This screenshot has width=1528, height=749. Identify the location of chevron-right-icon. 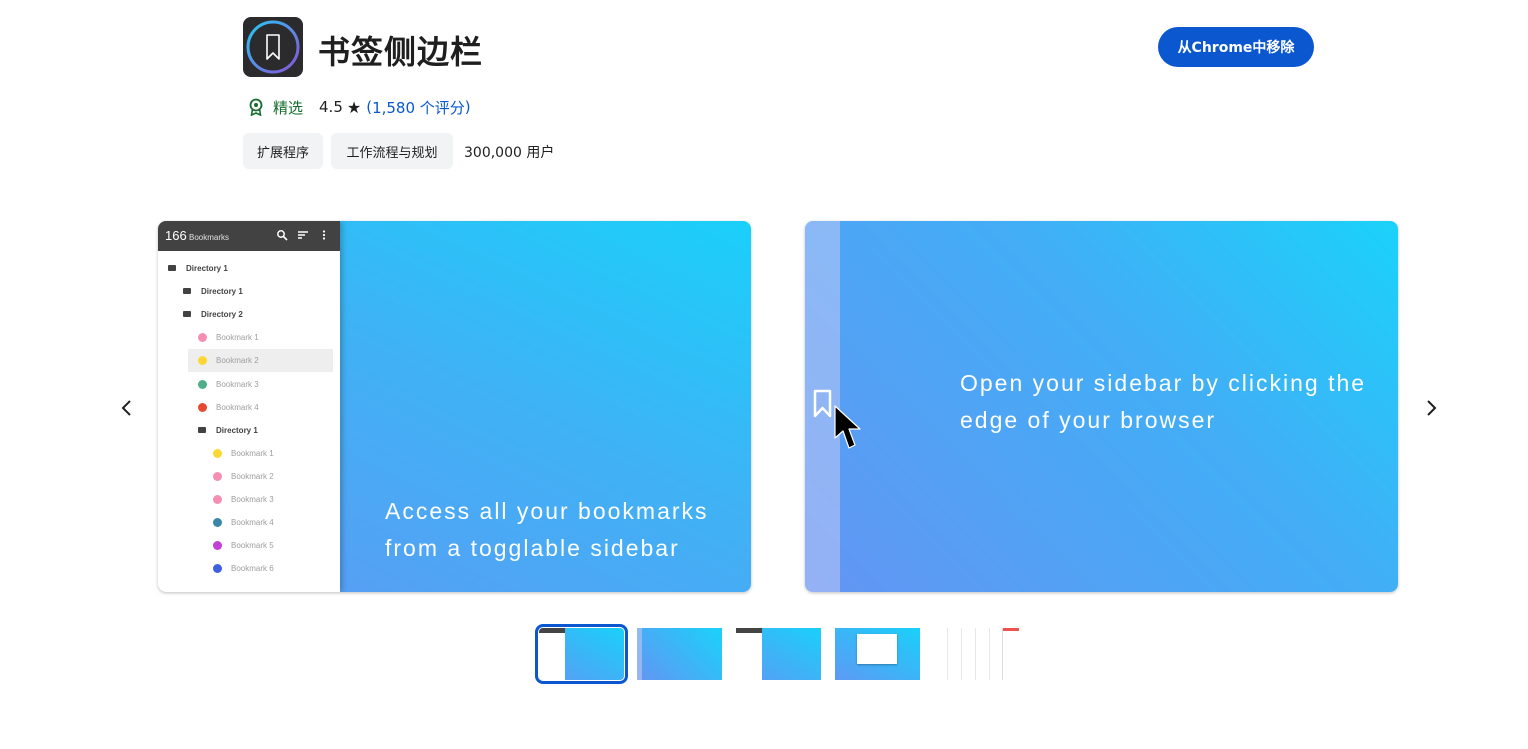
(1432, 408).